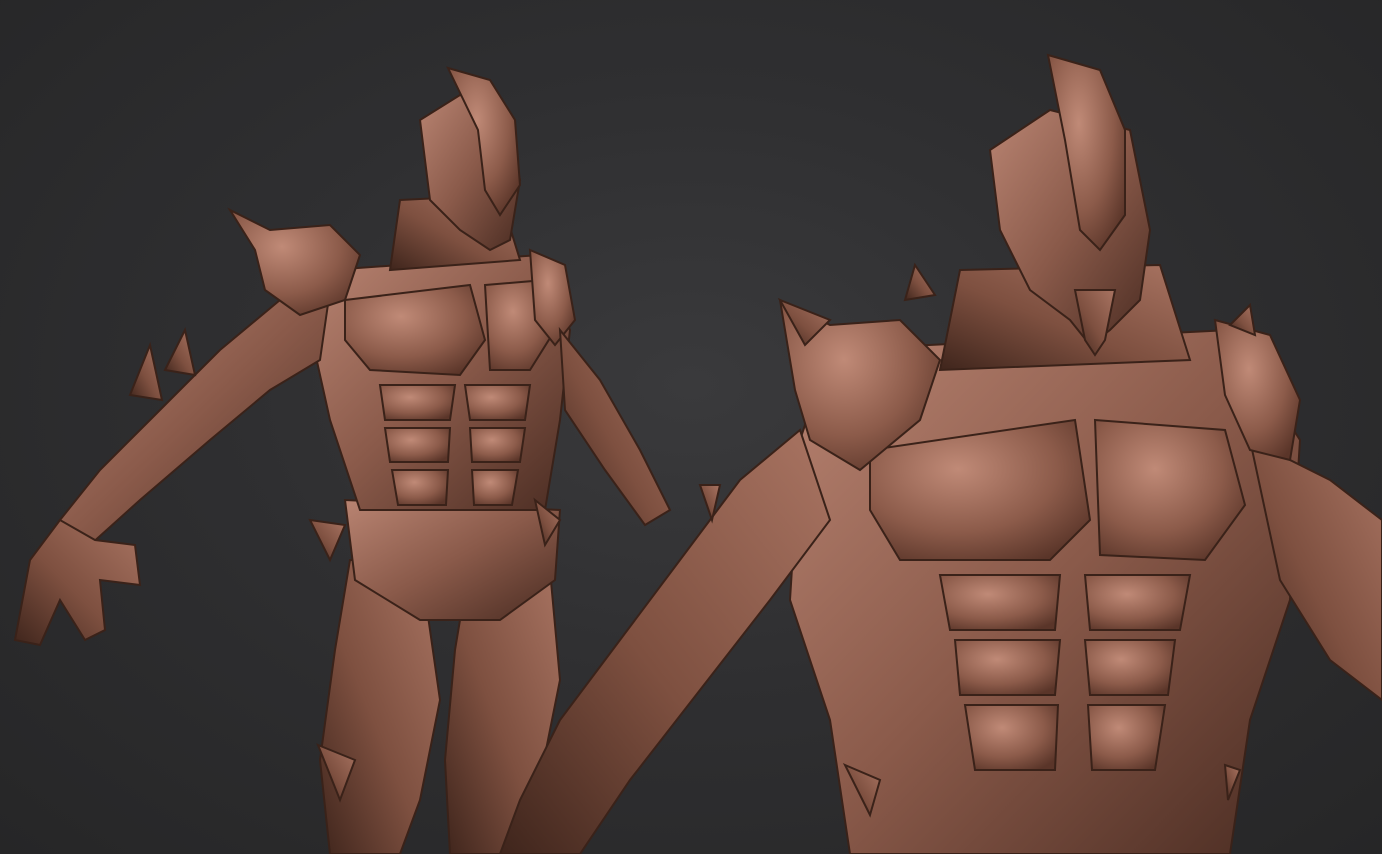 The image size is (1382, 854). I want to click on left-hand, so click(77, 582).